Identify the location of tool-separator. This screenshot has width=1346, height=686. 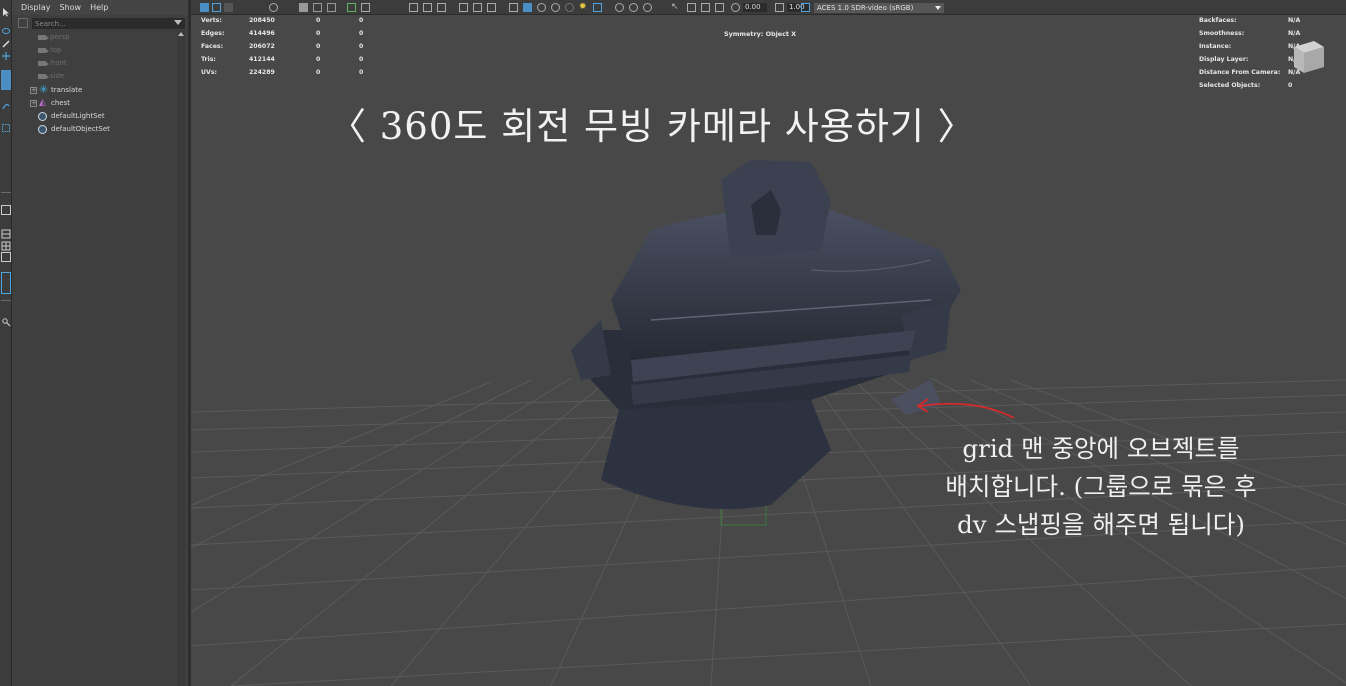
(6, 192).